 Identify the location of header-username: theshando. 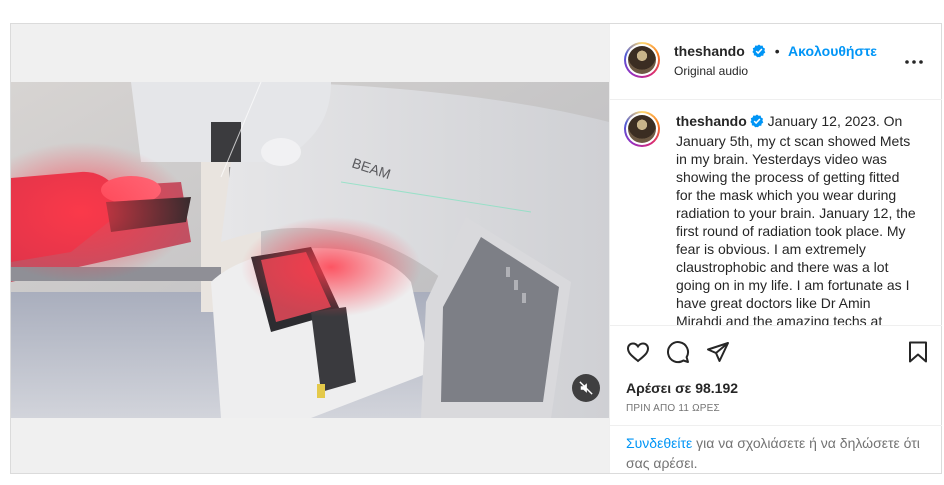
(709, 51).